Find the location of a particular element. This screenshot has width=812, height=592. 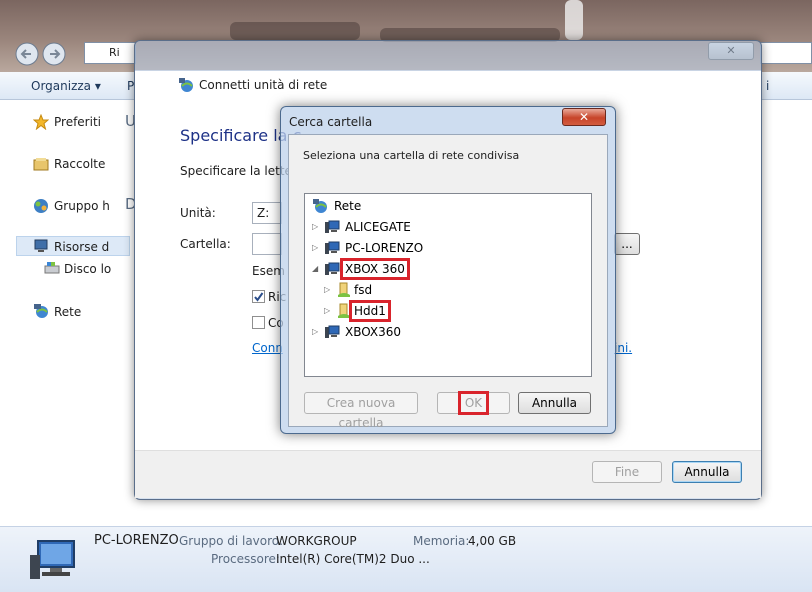

reconnect-checkbox is located at coordinates (258, 296).